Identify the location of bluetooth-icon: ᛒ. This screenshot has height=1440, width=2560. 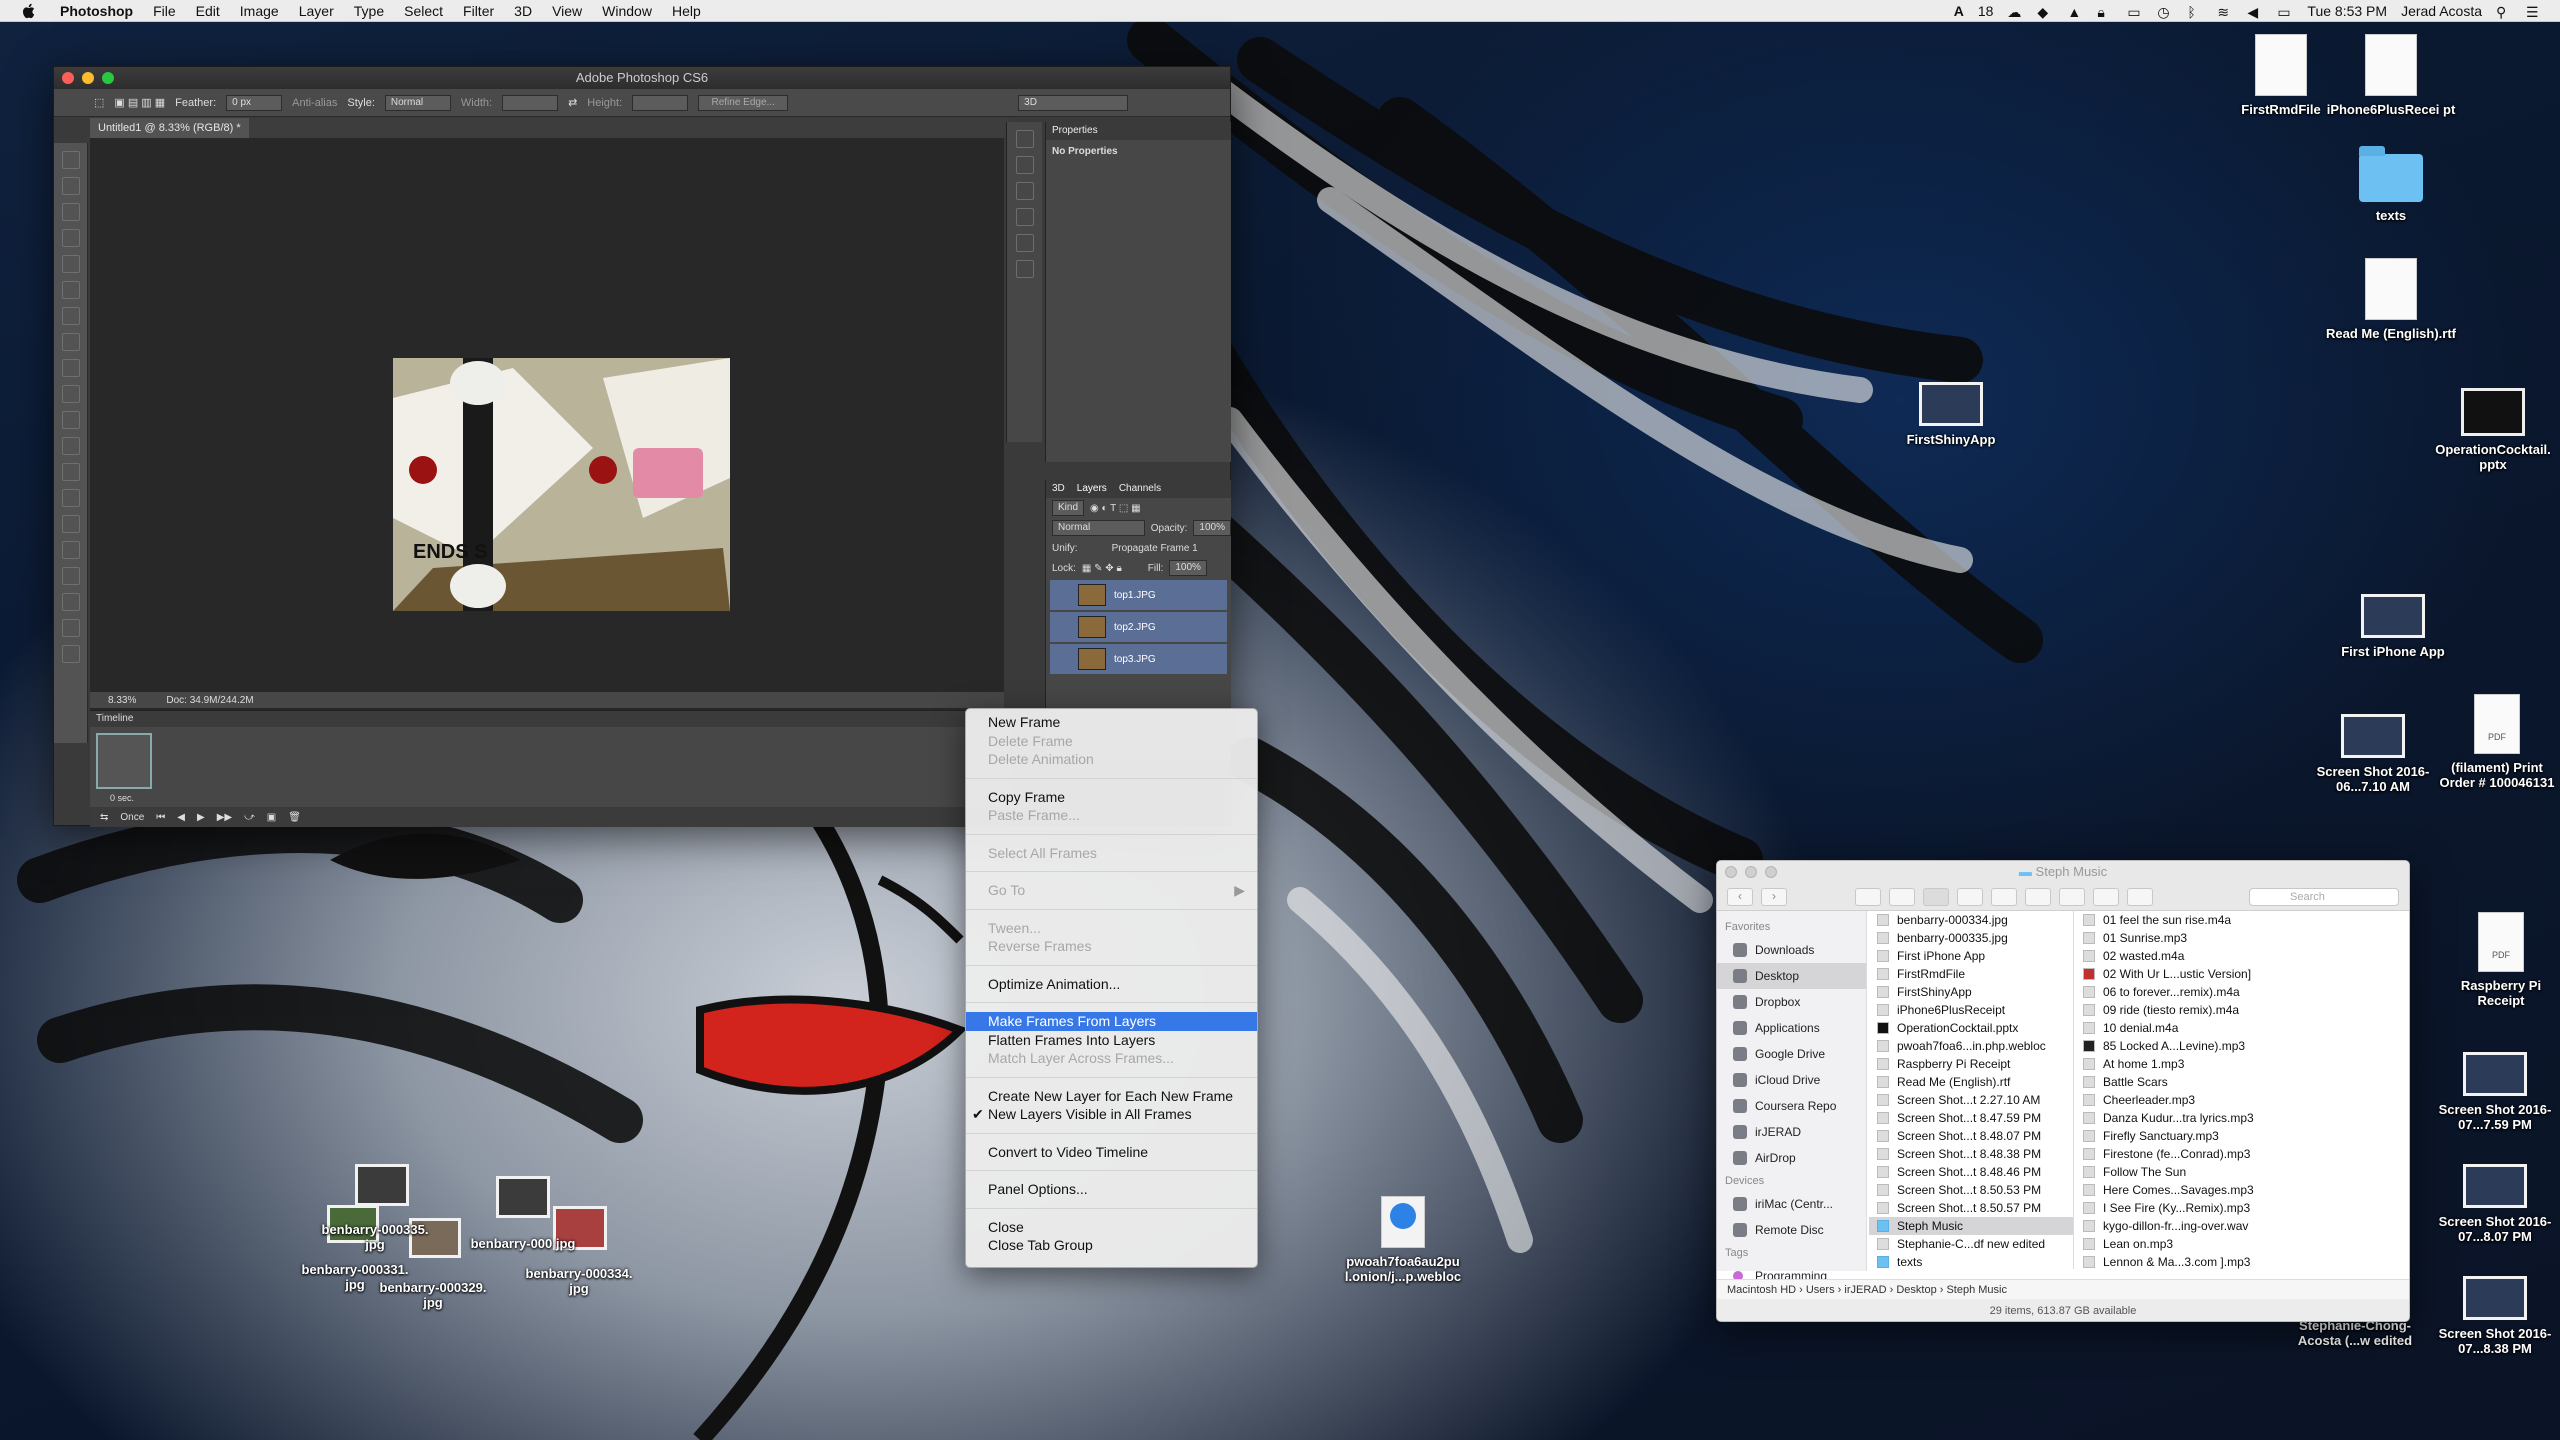
(2195, 12).